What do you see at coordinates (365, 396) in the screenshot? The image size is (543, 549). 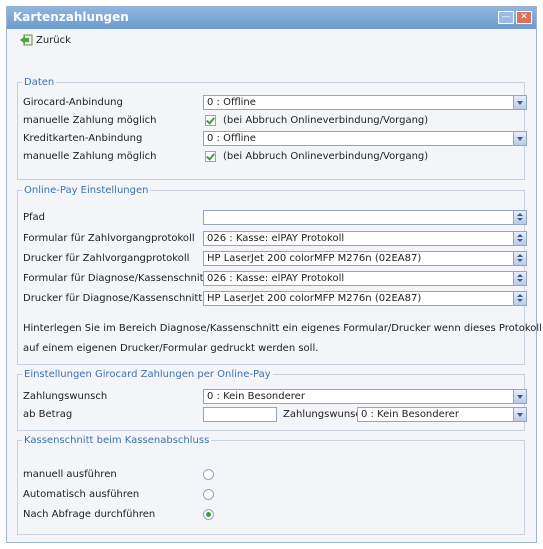 I see `zahlungswunsch-select: 0 : Kein Besonderer` at bounding box center [365, 396].